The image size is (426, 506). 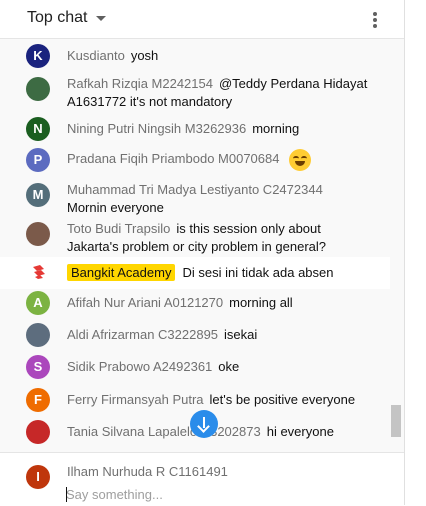 I want to click on avatar: K, so click(x=38, y=56).